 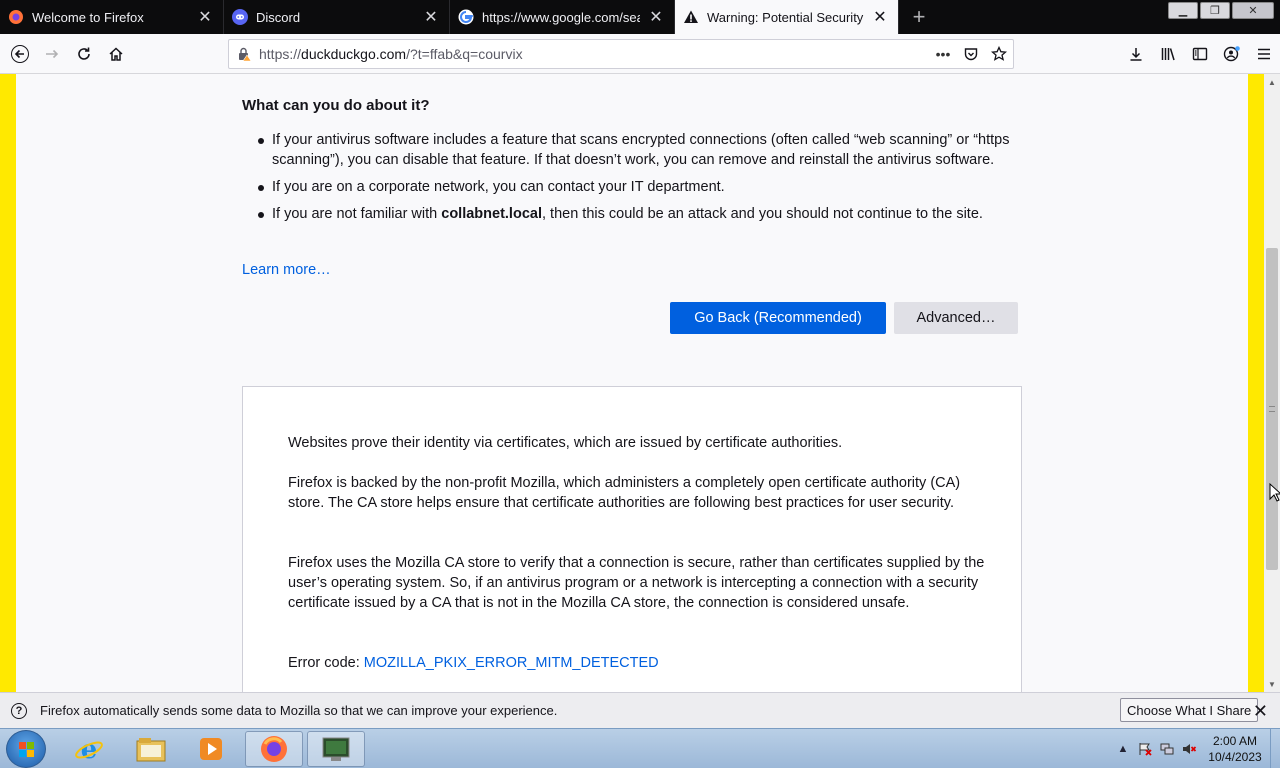 What do you see at coordinates (778, 318) in the screenshot?
I see `go-back-button: Go Back (Recommended)` at bounding box center [778, 318].